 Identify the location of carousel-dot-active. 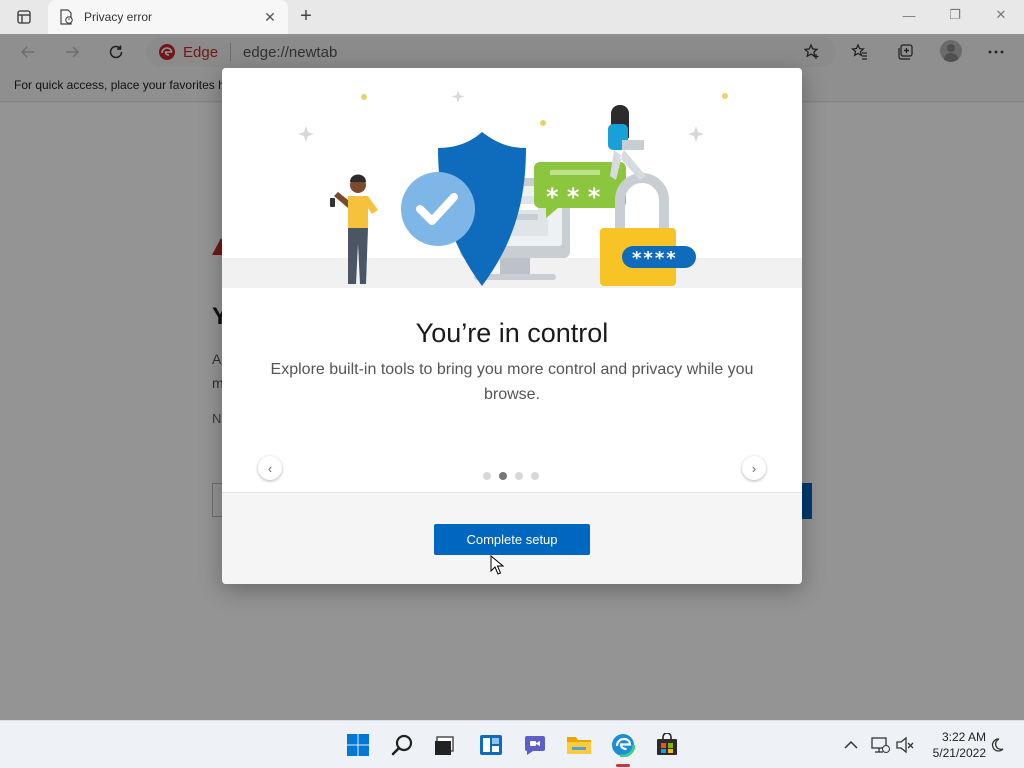
(503, 476).